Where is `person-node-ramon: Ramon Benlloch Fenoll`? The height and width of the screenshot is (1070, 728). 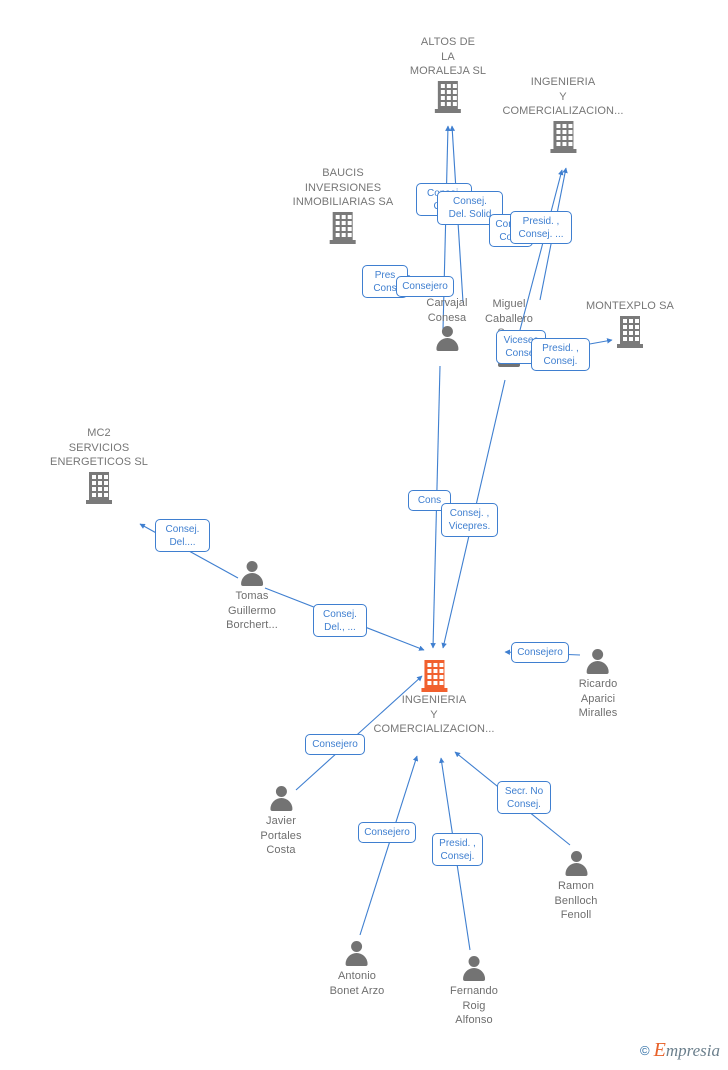 person-node-ramon: Ramon Benlloch Fenoll is located at coordinates (576, 886).